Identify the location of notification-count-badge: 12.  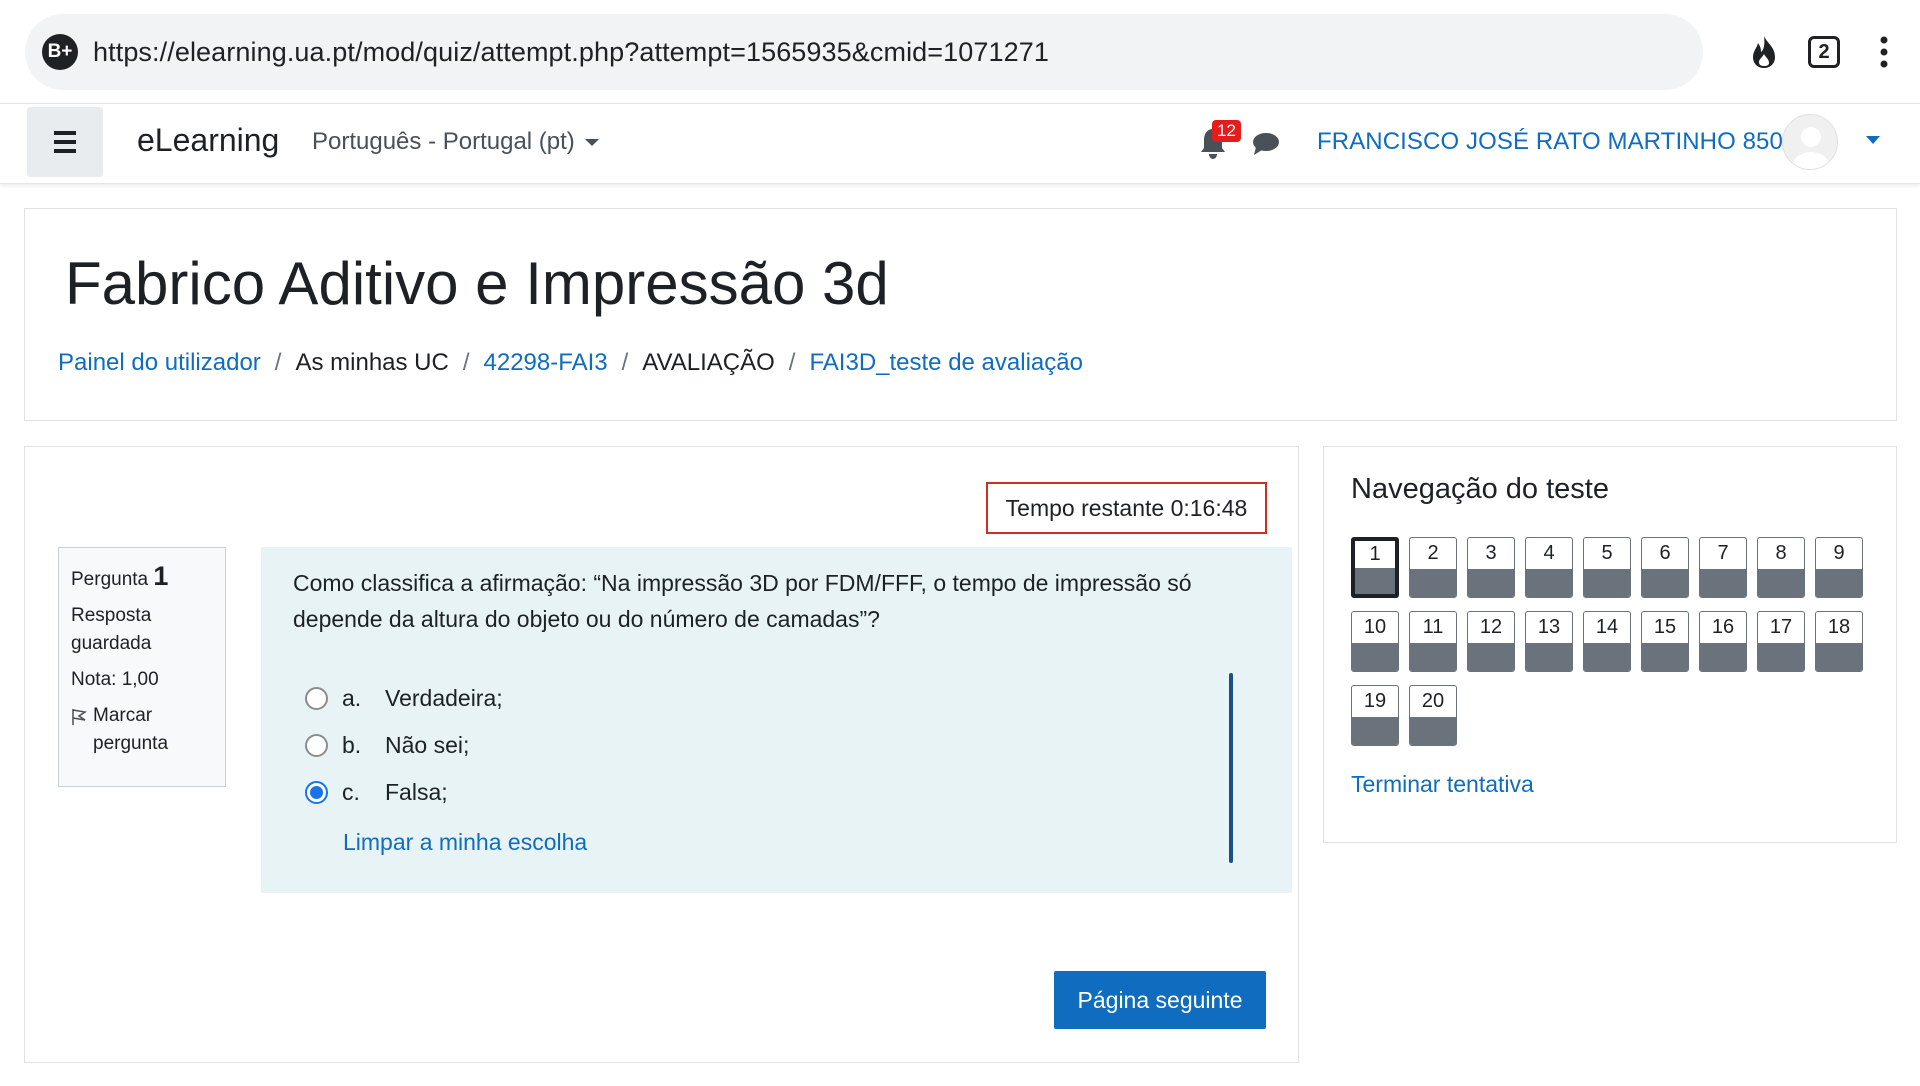
(1226, 131).